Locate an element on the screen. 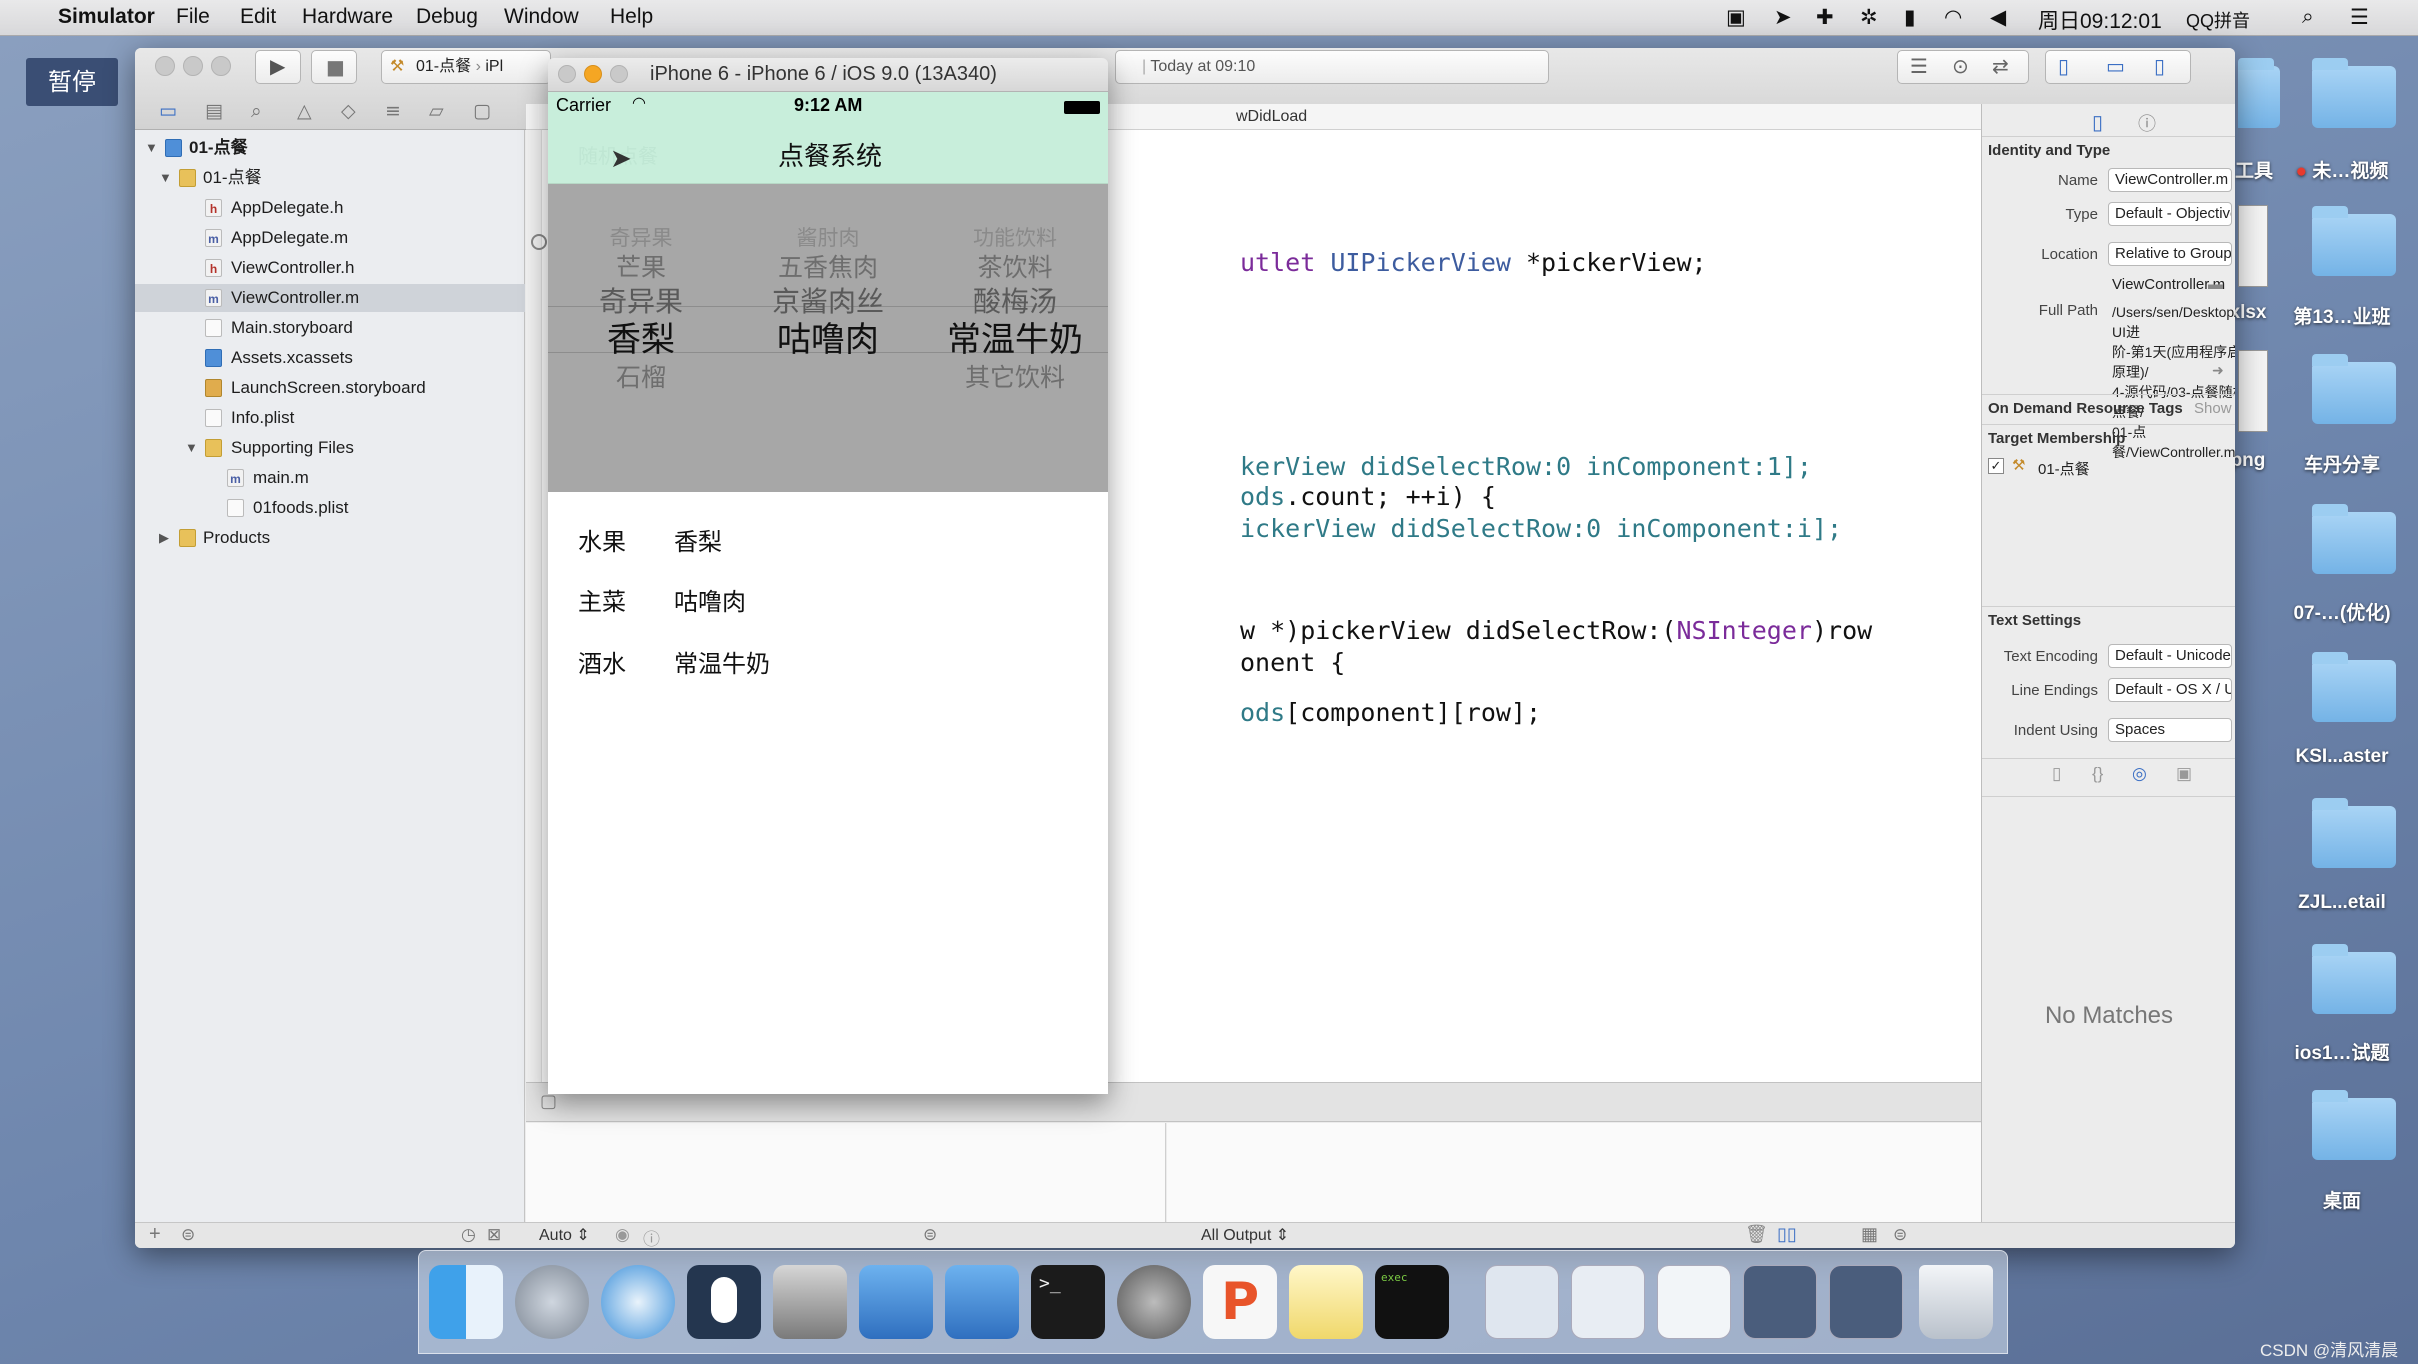 This screenshot has width=2418, height=1364. pause-button: 暂停 is located at coordinates (72, 82).